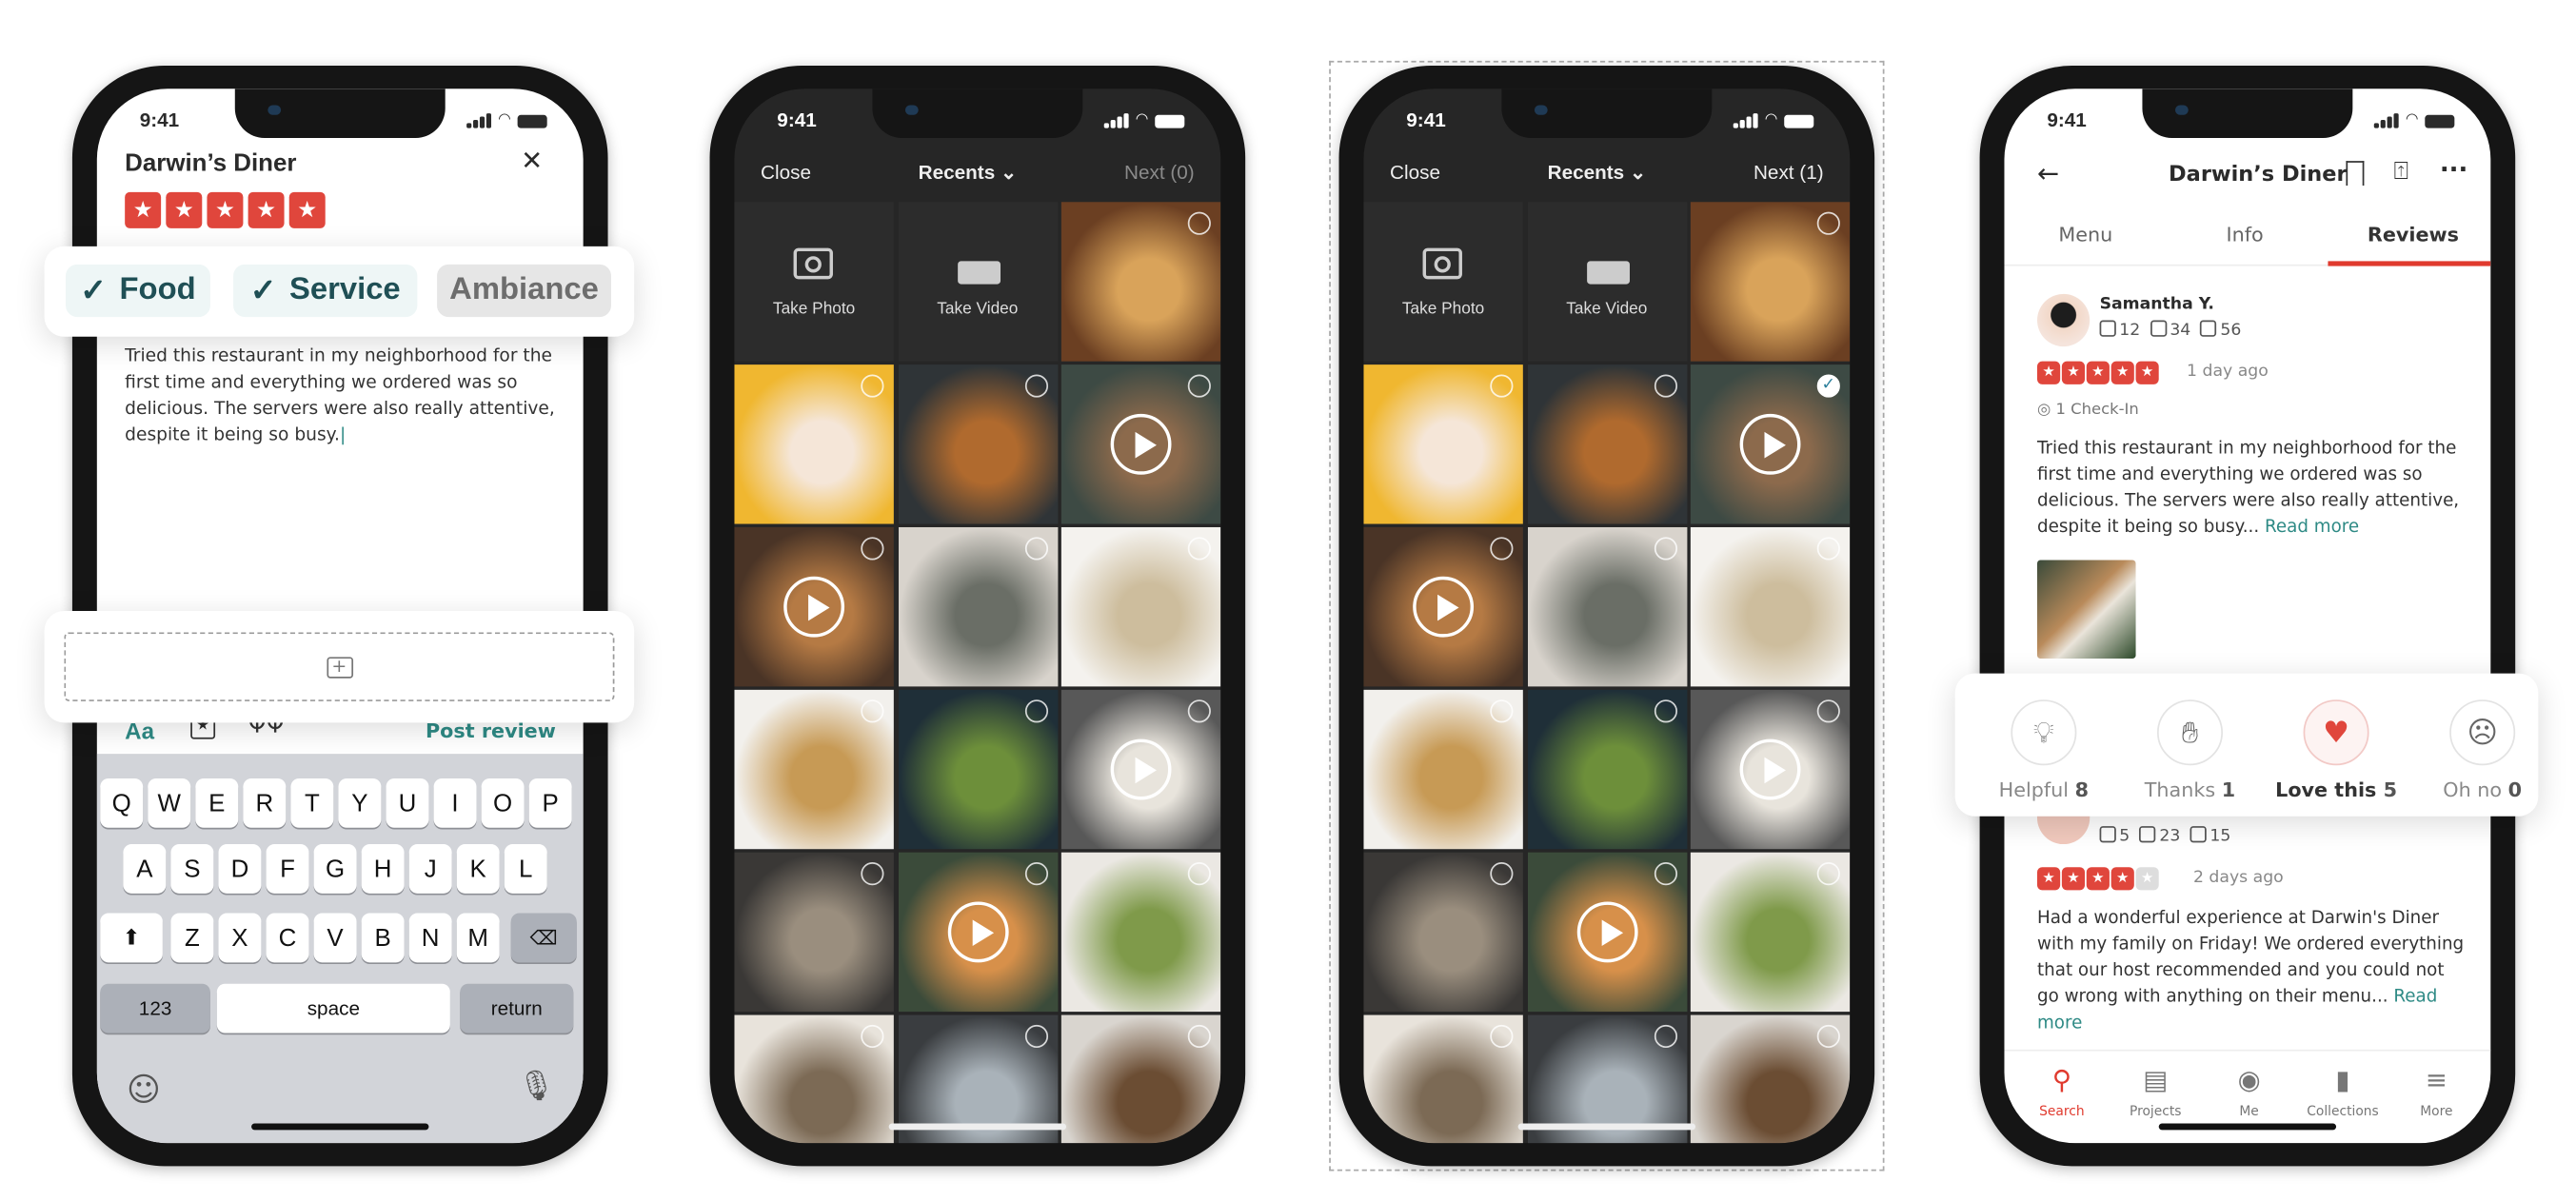 The image size is (2576, 1201). I want to click on nav-me: ◉ Me, so click(2249, 1091).